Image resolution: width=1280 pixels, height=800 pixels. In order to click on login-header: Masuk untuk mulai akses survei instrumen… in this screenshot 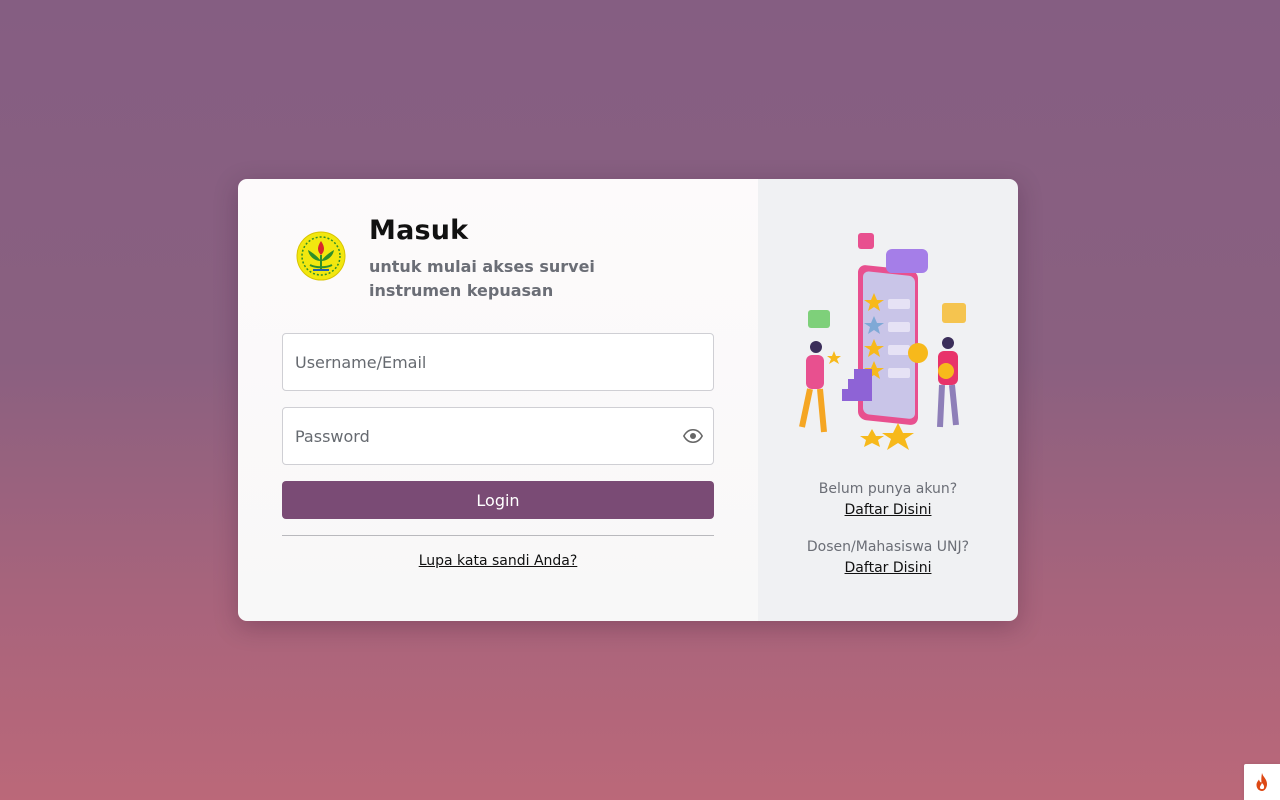, I will do `click(498, 259)`.